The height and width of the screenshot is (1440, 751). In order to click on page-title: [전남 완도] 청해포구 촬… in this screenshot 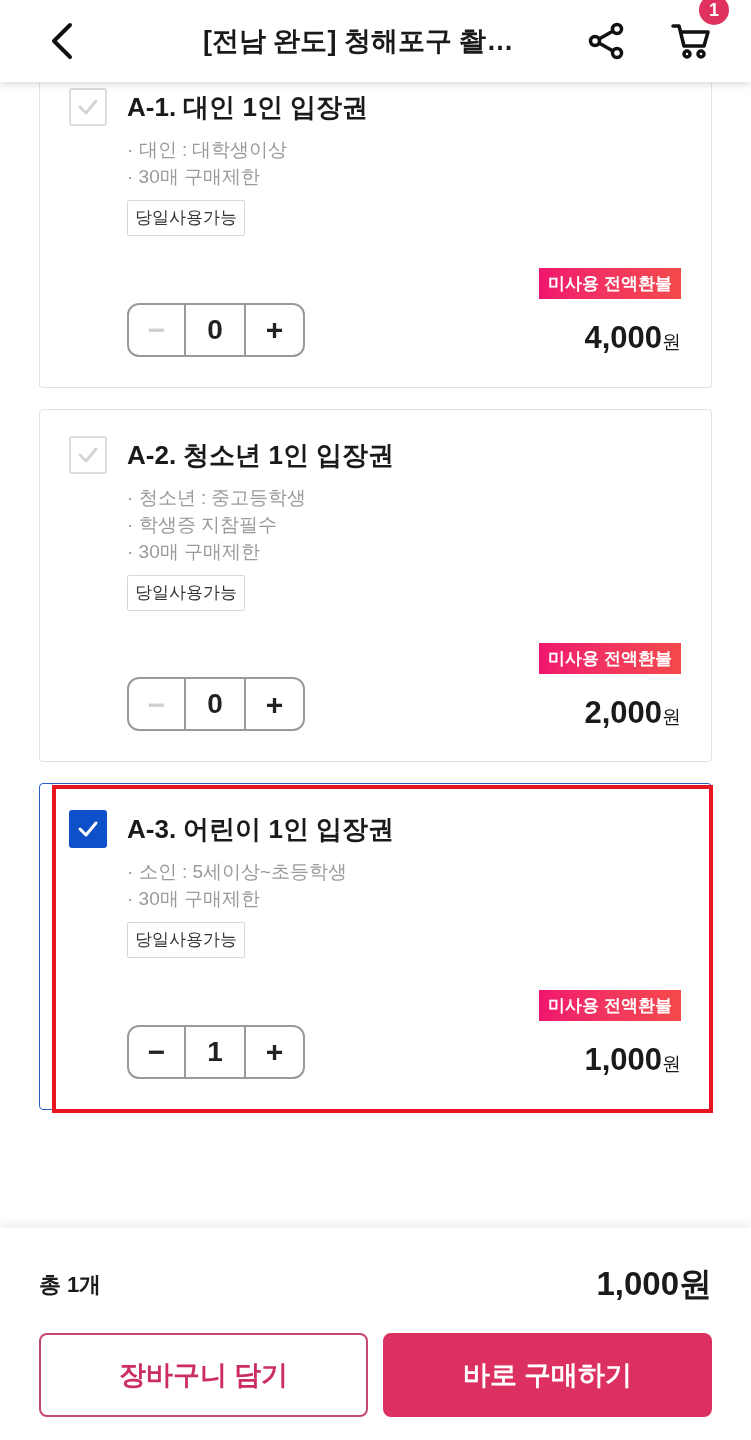, I will do `click(358, 41)`.